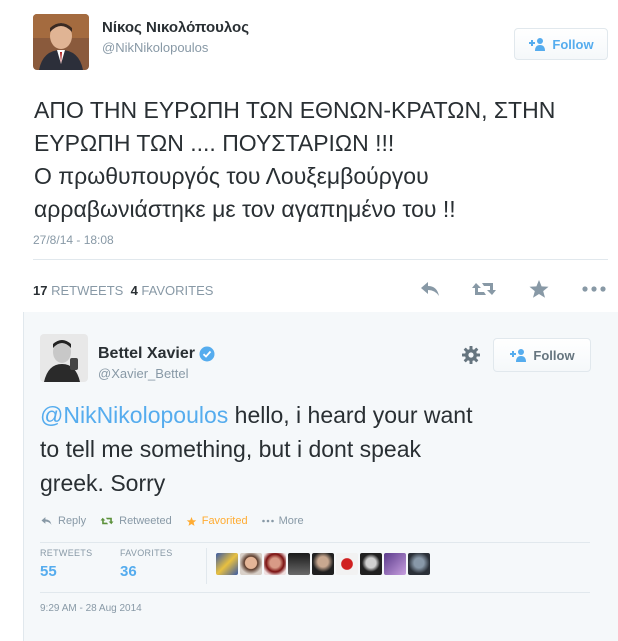  Describe the element at coordinates (143, 373) in the screenshot. I see `author-handle: @Xavier_Bettel` at that location.